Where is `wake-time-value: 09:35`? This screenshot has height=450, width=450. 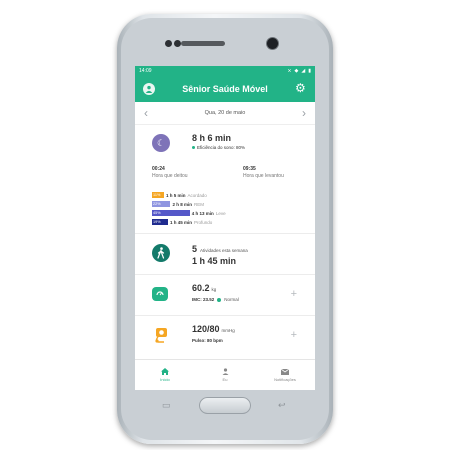
wake-time-value: 09:35 is located at coordinates (249, 169).